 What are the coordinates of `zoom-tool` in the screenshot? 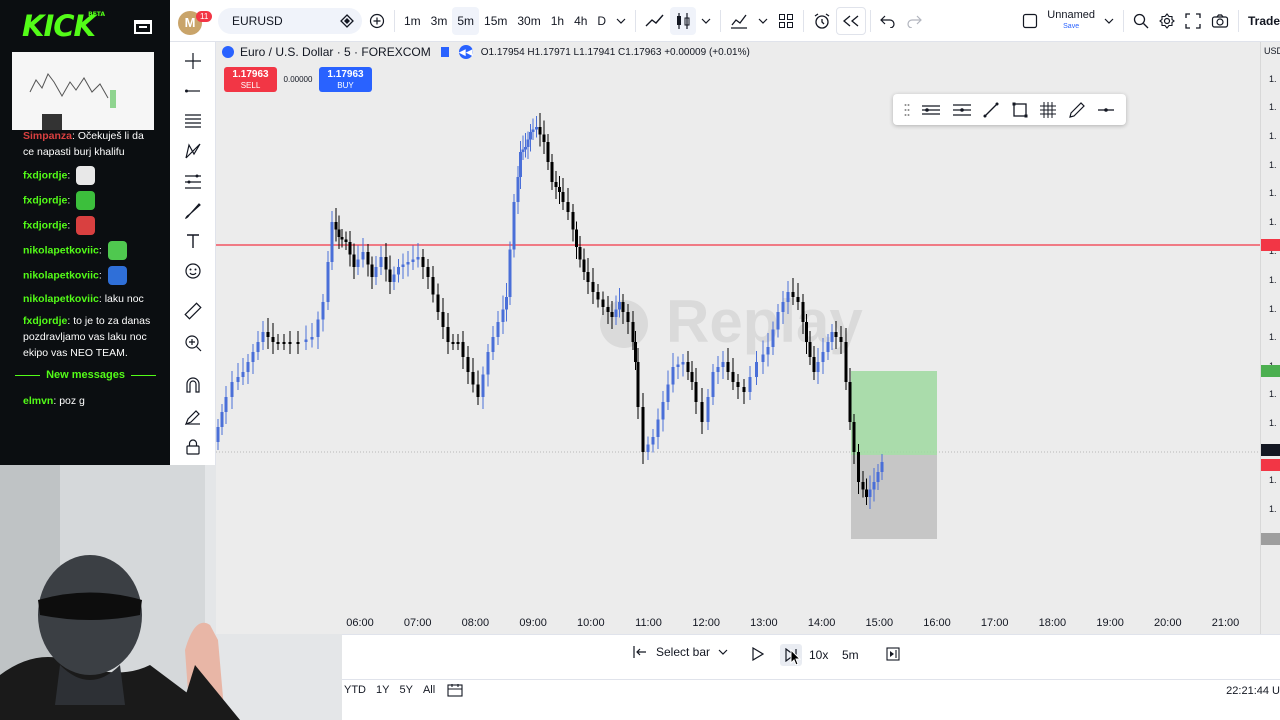 It's located at (193, 343).